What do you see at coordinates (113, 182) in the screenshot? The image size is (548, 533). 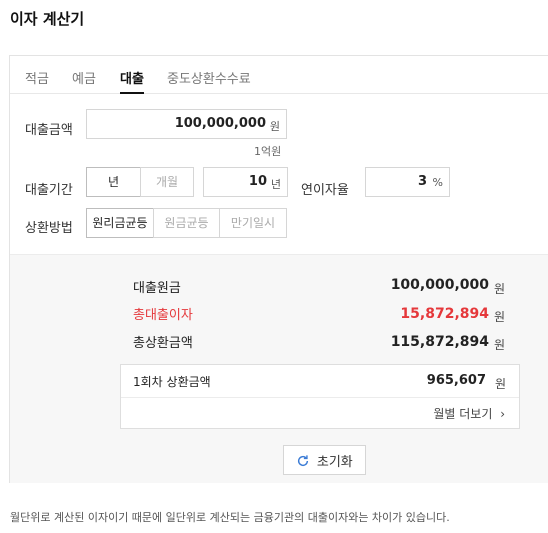 I see `period-year-toggle: 년` at bounding box center [113, 182].